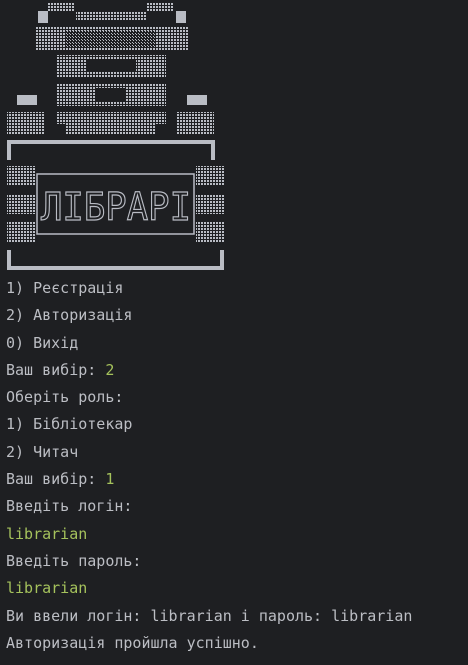 This screenshot has height=665, width=468. What do you see at coordinates (65, 397) in the screenshot?
I see `console-line-choose-role: Оберіть роль:` at bounding box center [65, 397].